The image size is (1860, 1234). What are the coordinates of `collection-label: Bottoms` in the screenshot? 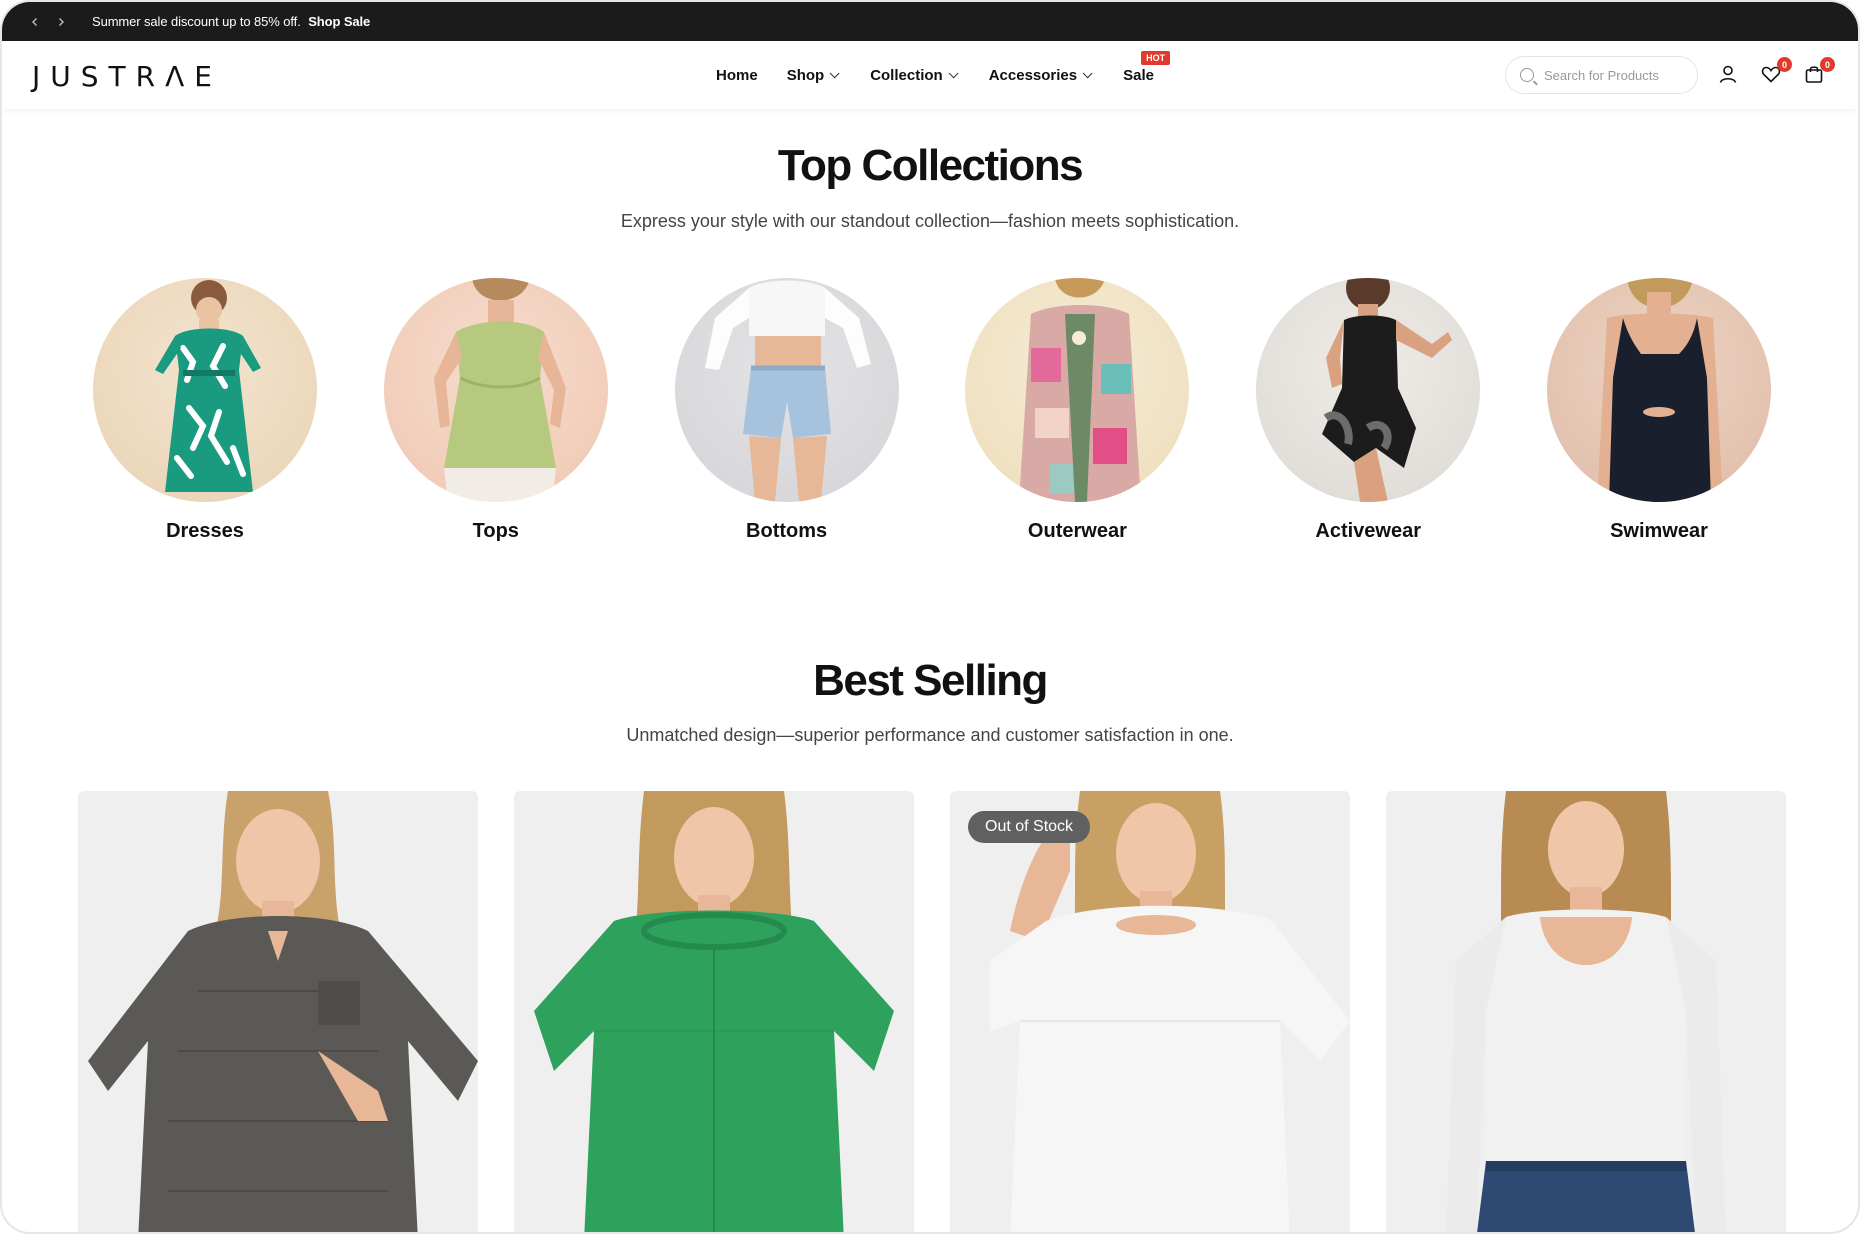 It's located at (787, 531).